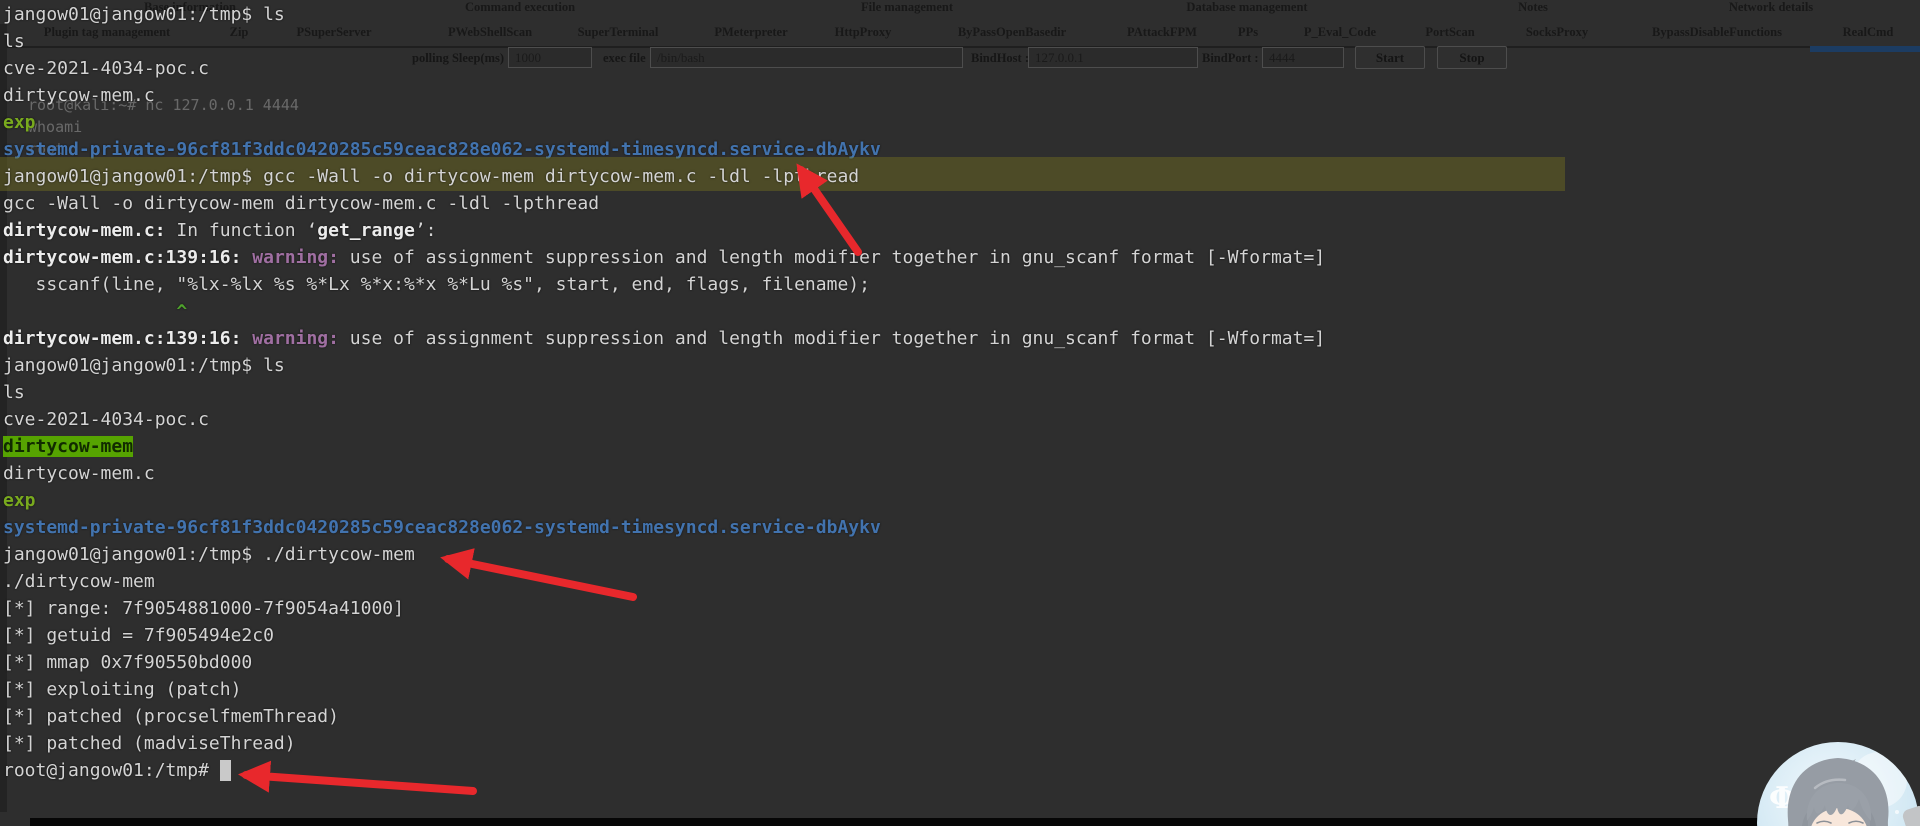 This screenshot has height=826, width=1920. What do you see at coordinates (220, 230) in the screenshot?
I see `terminal-line: dirtycow-mem.c: In function ‘get_range’:` at bounding box center [220, 230].